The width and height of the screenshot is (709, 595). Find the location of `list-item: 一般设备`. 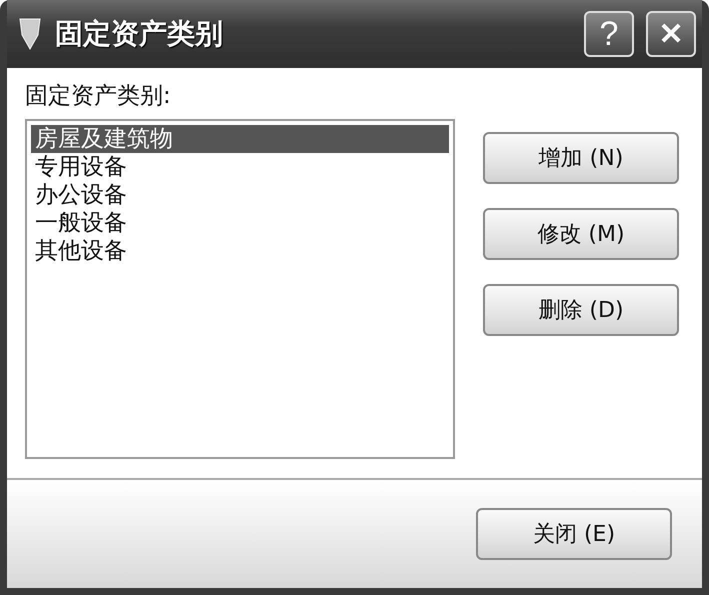

list-item: 一般设备 is located at coordinates (240, 223).